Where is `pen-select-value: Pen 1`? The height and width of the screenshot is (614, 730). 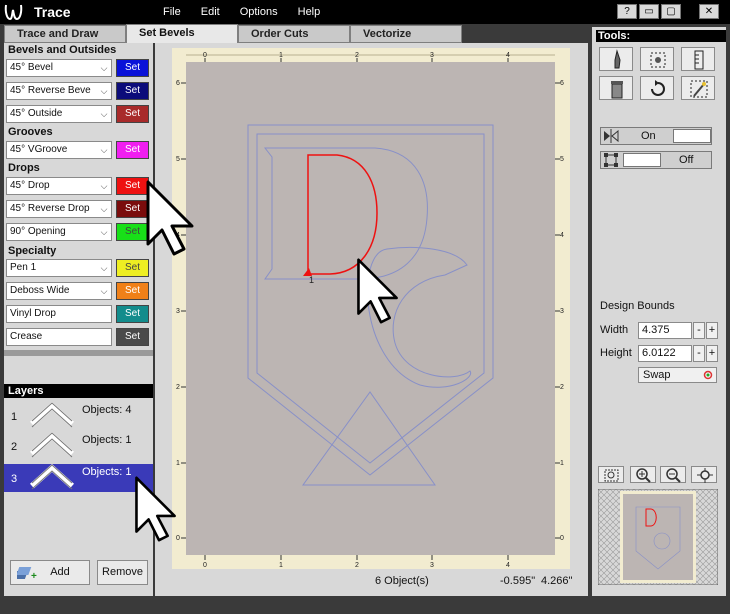 pen-select-value: Pen 1 is located at coordinates (23, 267).